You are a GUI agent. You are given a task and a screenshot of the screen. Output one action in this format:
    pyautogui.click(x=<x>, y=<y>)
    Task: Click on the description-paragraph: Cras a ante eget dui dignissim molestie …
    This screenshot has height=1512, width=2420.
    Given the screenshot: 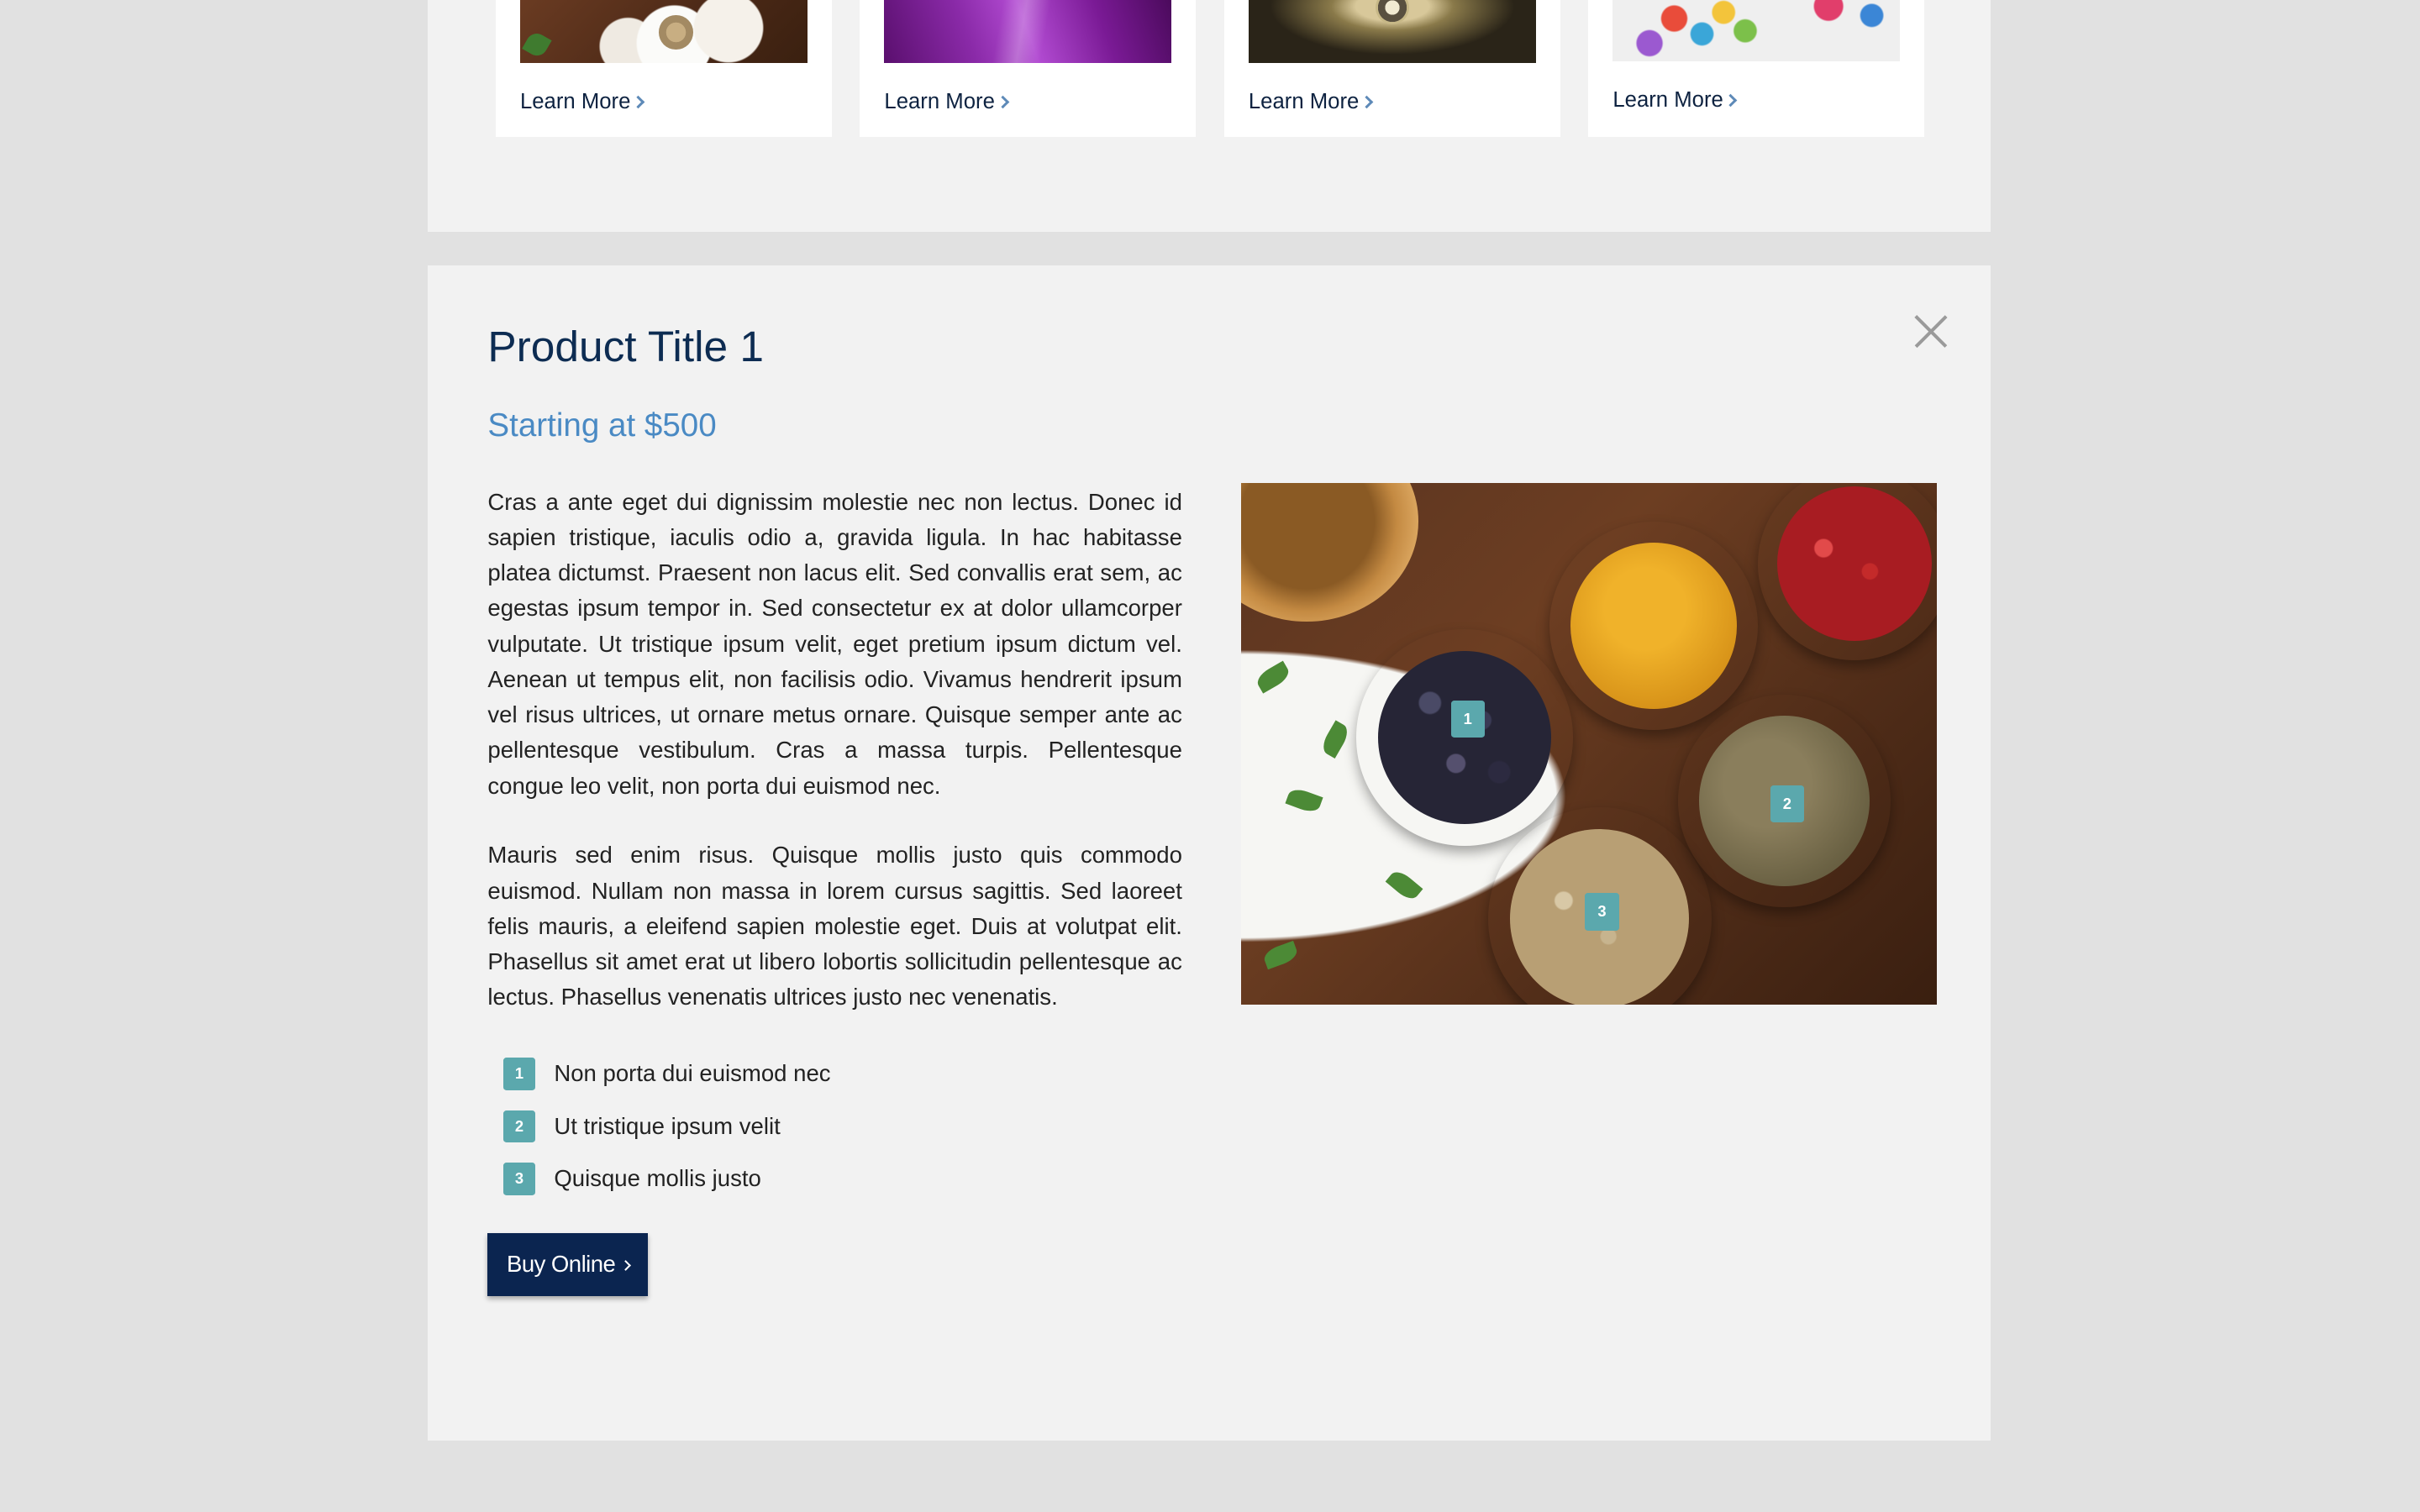 What is the action you would take?
    pyautogui.click(x=834, y=643)
    